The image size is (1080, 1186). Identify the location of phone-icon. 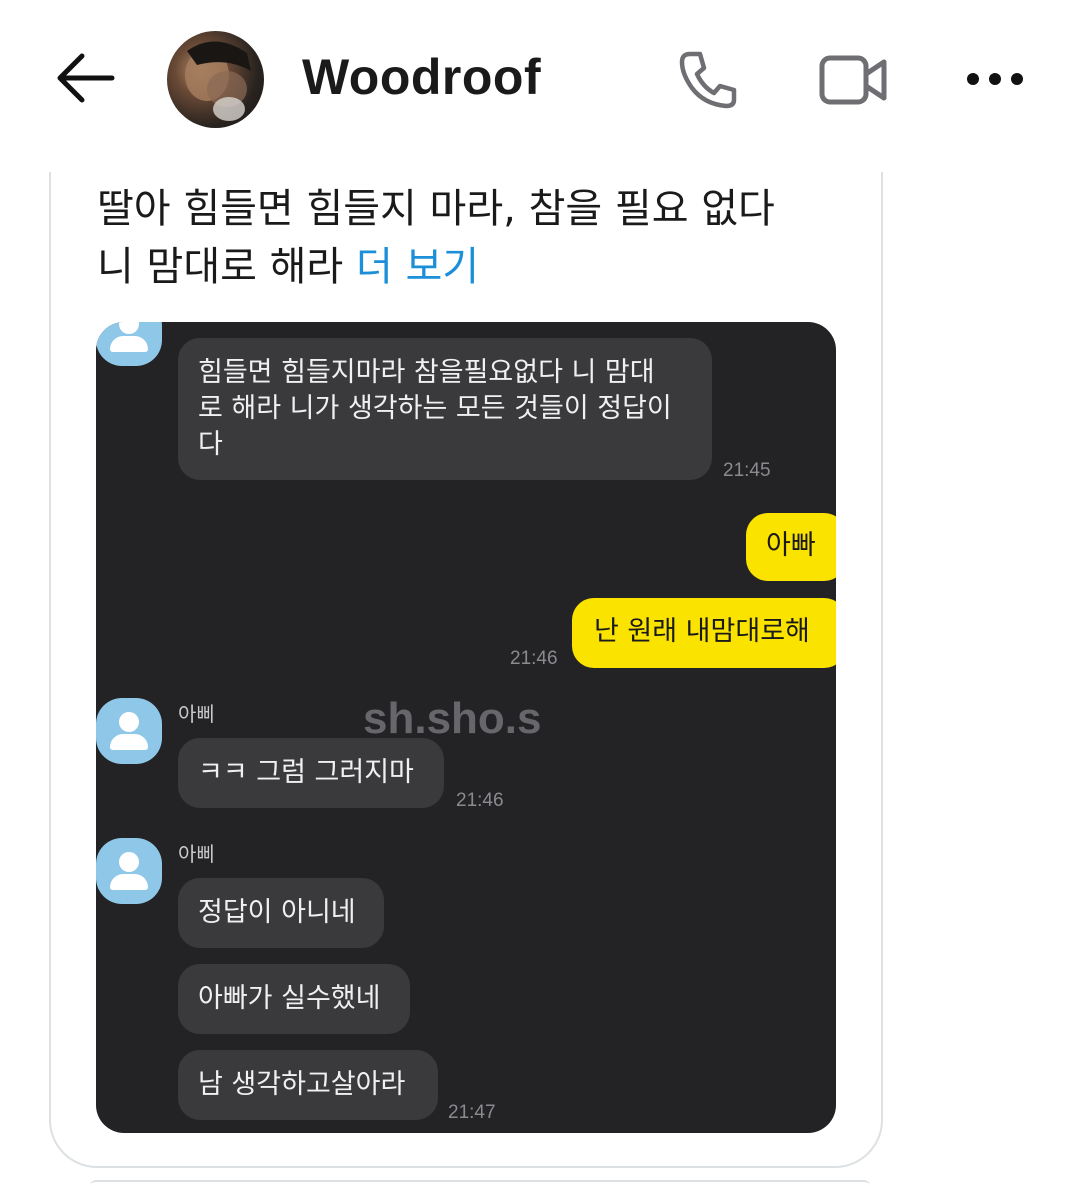
(708, 80).